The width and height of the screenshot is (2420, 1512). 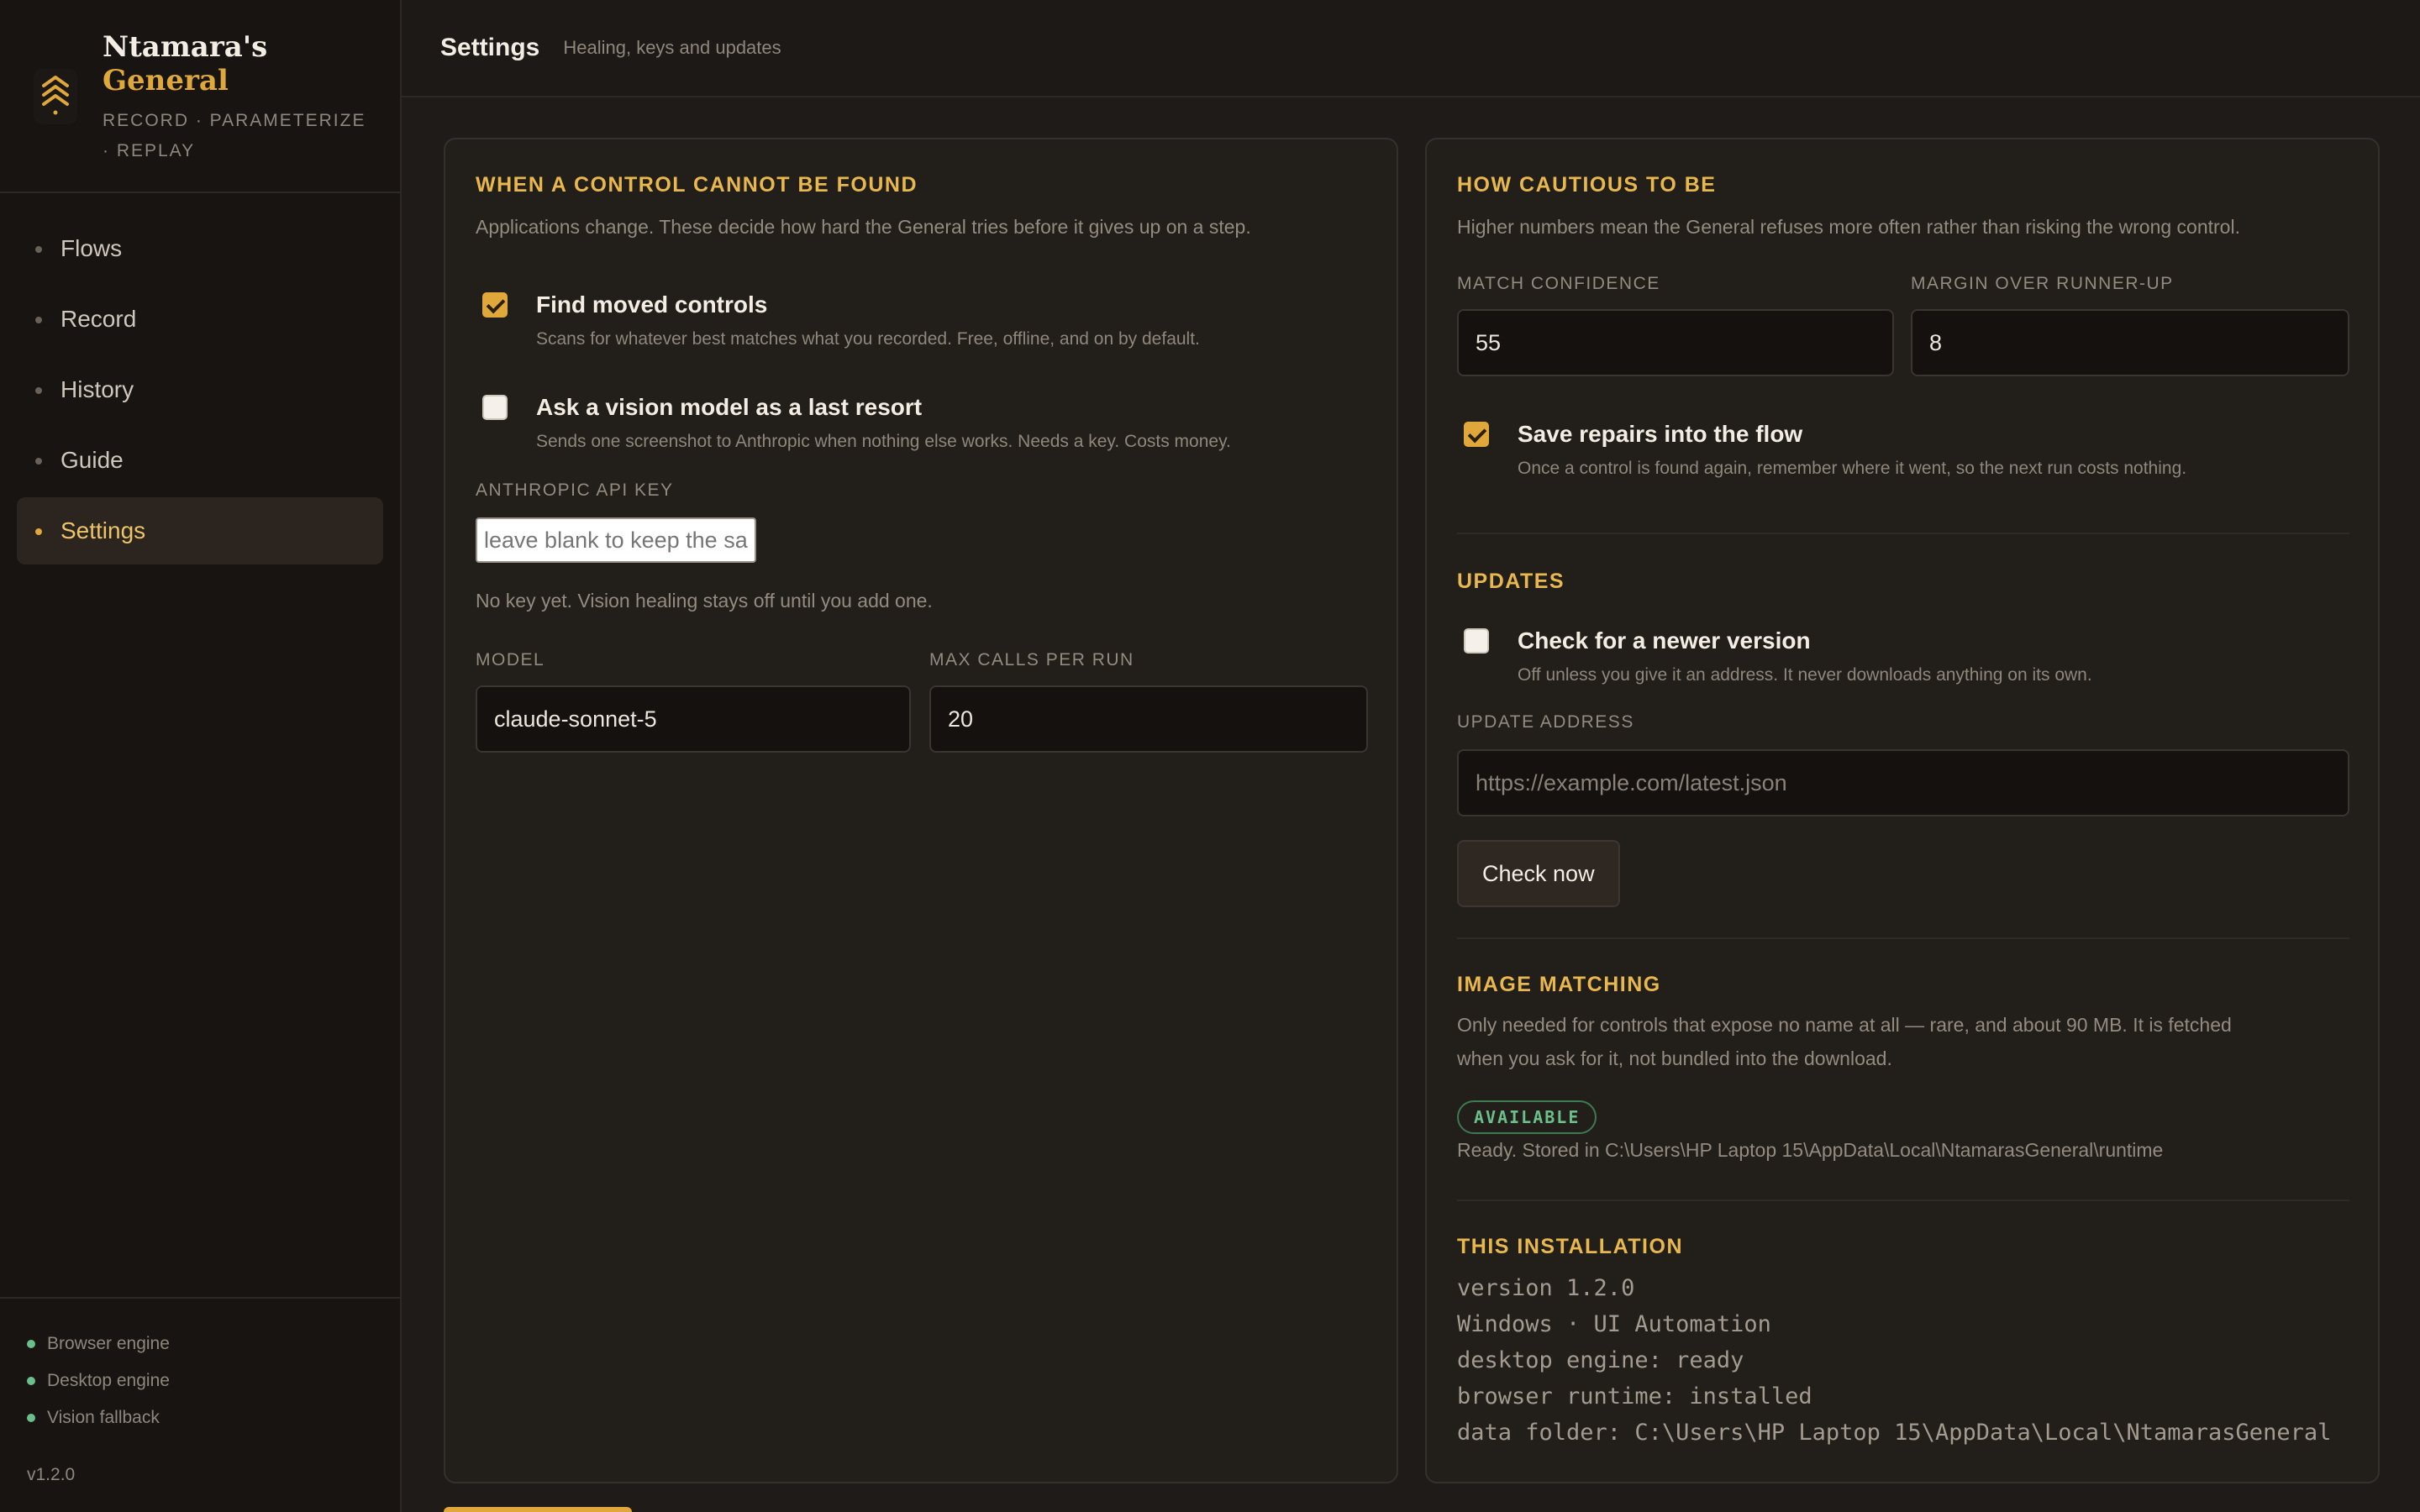 I want to click on installation-line-desktop-engine: desktop engine: ready, so click(x=1600, y=1360).